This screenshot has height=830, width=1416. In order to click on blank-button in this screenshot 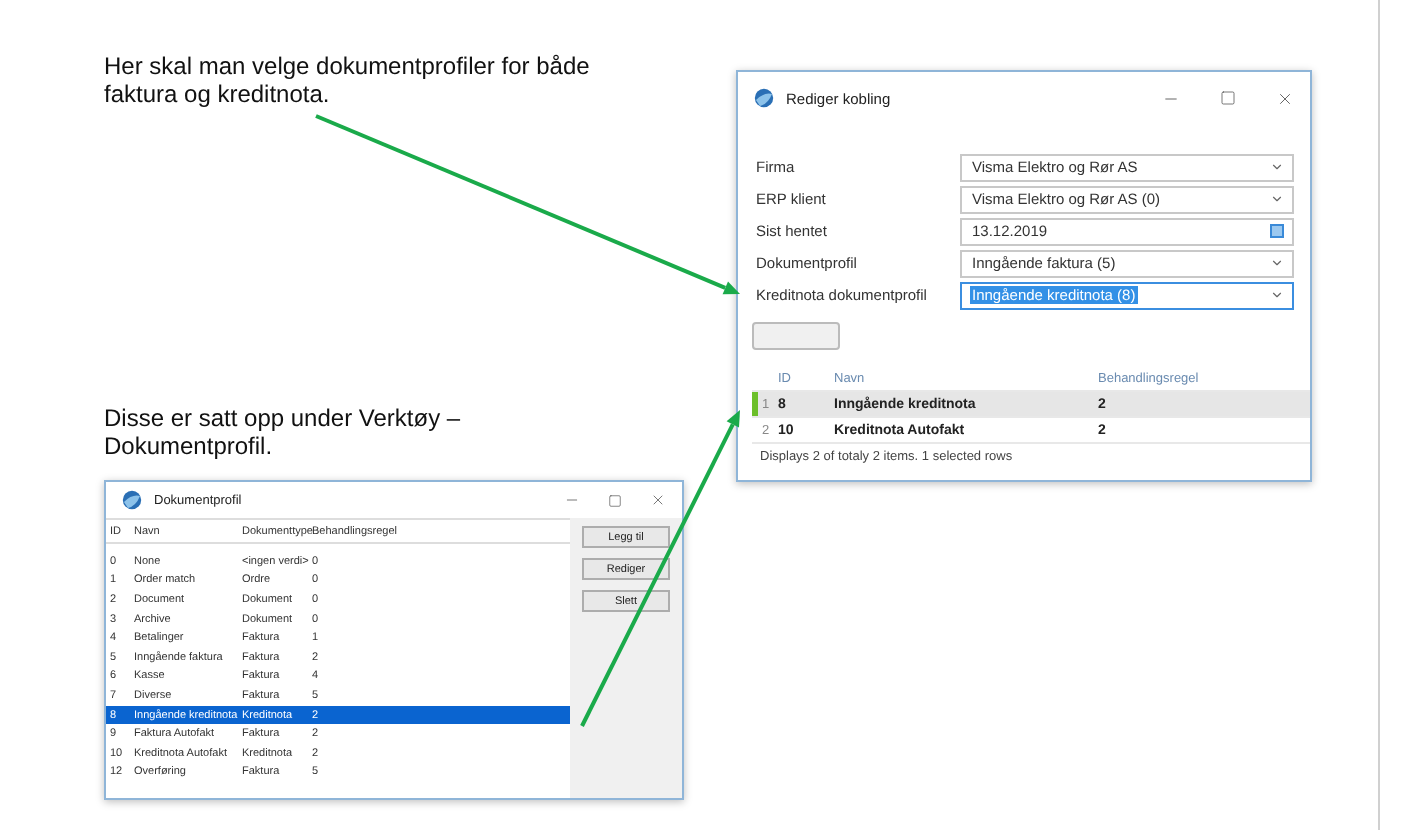, I will do `click(796, 336)`.